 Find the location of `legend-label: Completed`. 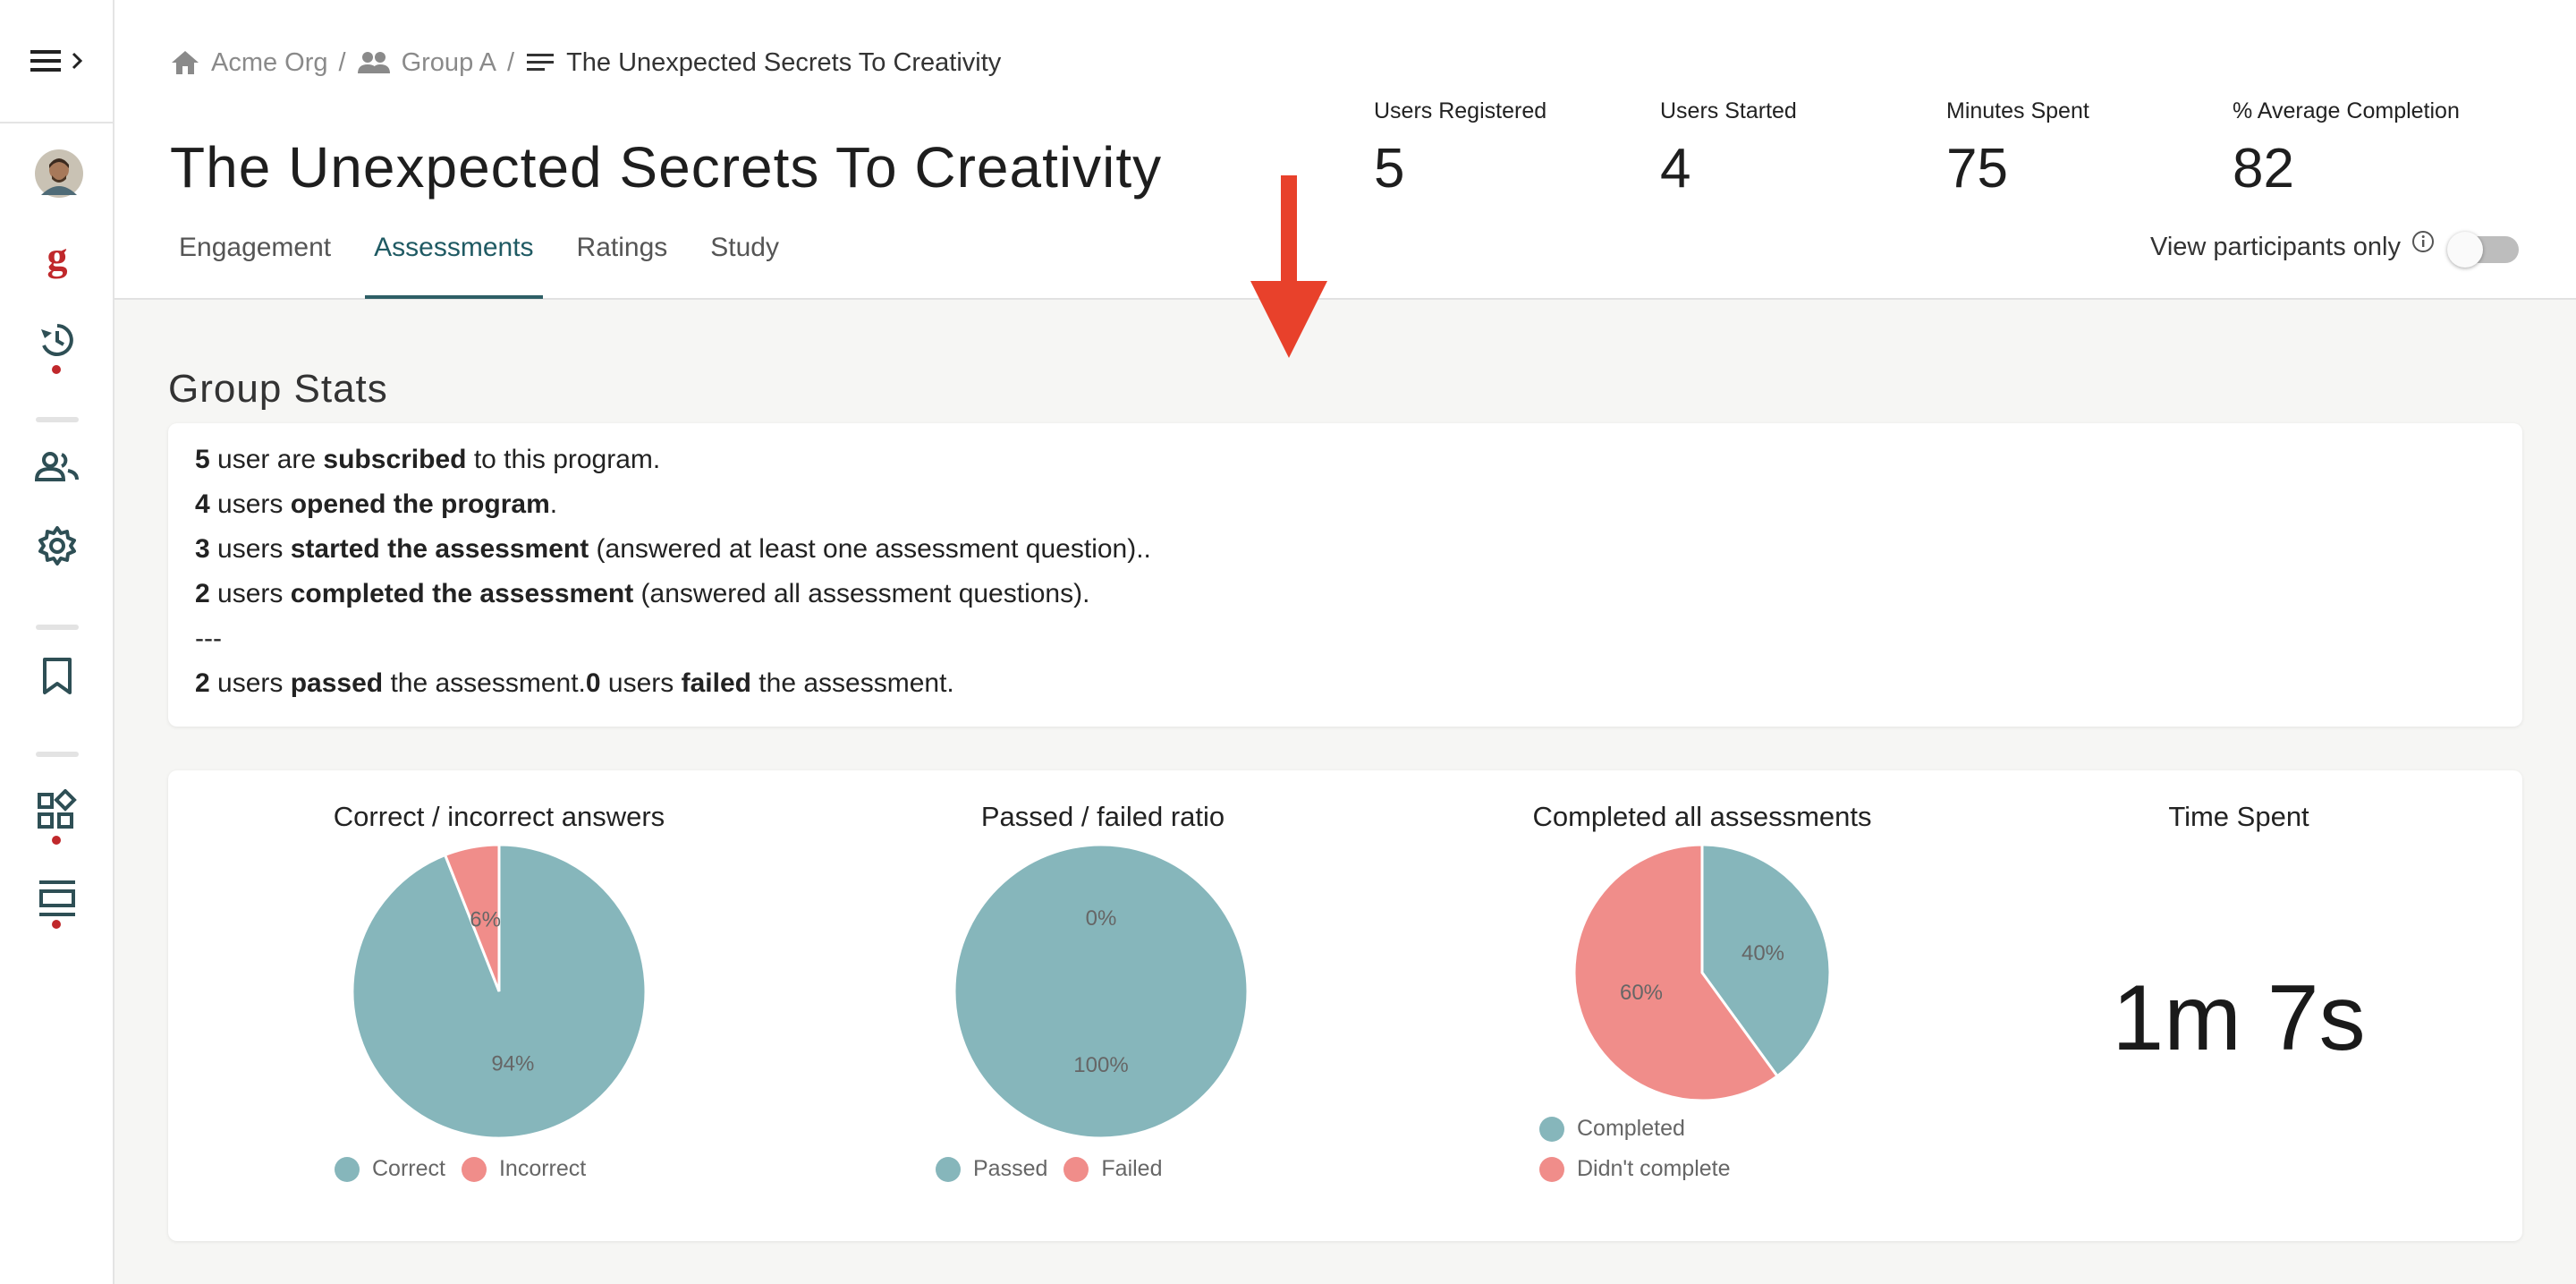

legend-label: Completed is located at coordinates (1631, 1128).